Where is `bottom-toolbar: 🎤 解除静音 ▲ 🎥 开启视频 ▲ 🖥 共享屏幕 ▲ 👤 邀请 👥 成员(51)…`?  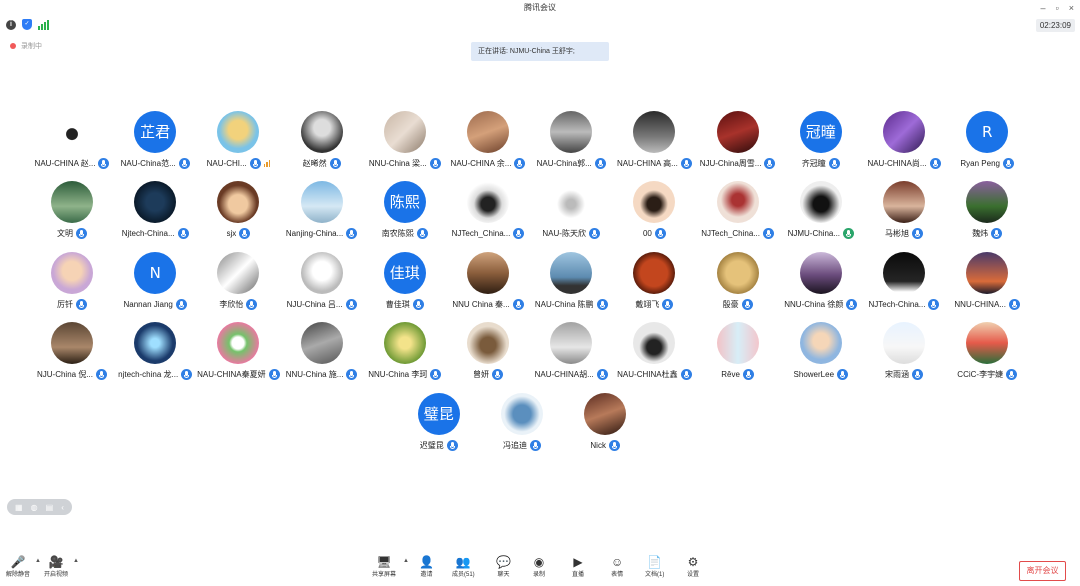
bottom-toolbar: 🎤 解除静音 ▲ 🎥 开启视频 ▲ 🖥 共享屏幕 ▲ 👤 邀请 👥 成员(51)… is located at coordinates (540, 570).